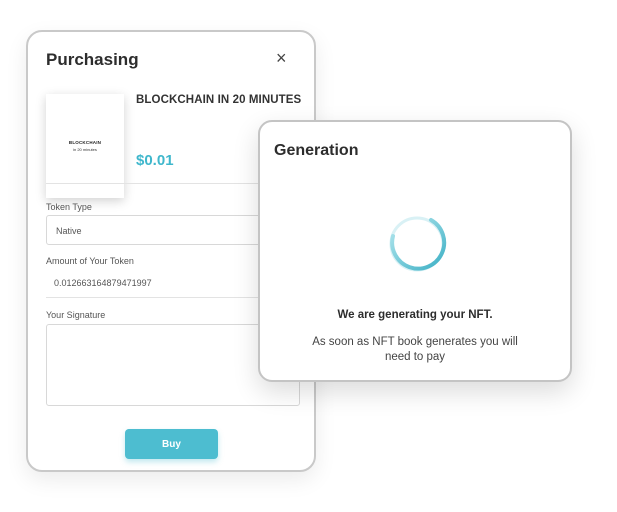 The image size is (617, 512). Describe the element at coordinates (415, 315) in the screenshot. I see `generation-heading: We are generating your NFT.` at that location.